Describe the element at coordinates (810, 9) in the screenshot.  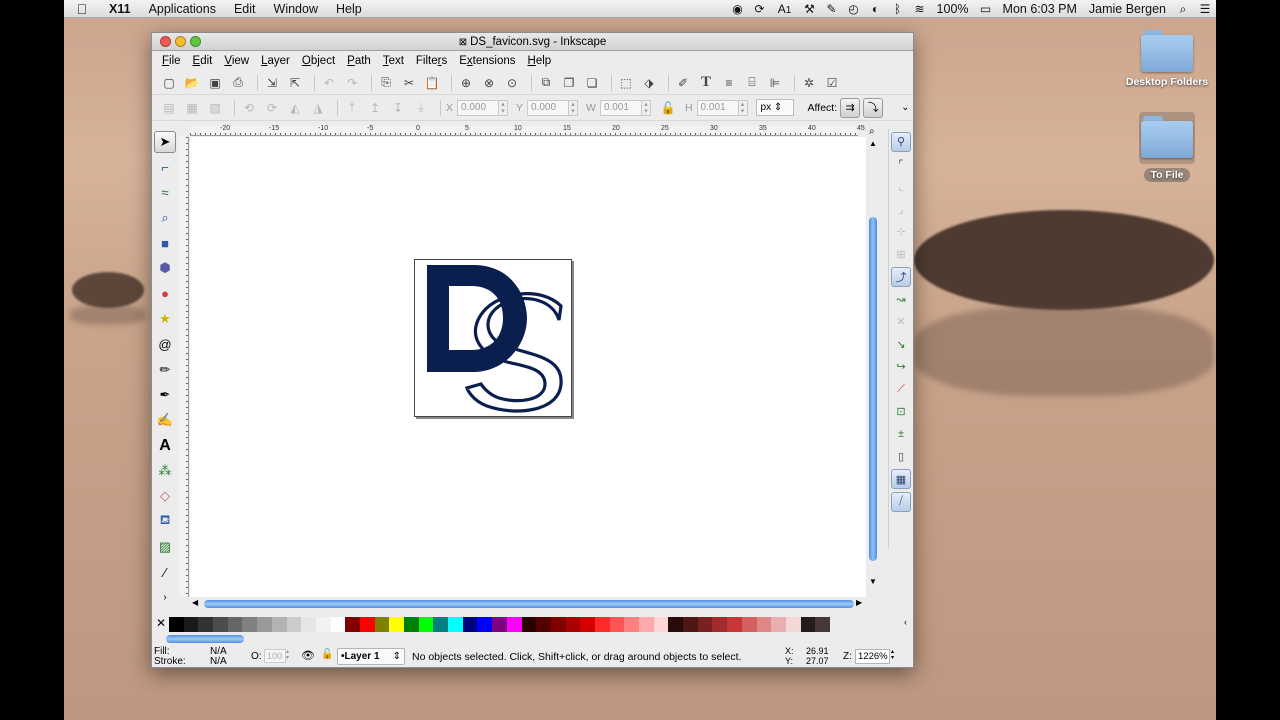
I see `tools-icon: ⚒` at that location.